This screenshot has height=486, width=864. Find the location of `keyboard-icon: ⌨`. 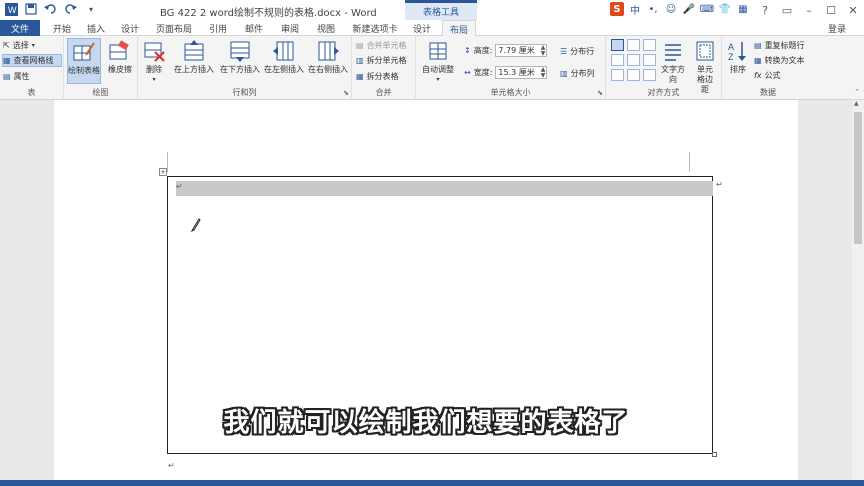

keyboard-icon: ⌨ is located at coordinates (707, 9).